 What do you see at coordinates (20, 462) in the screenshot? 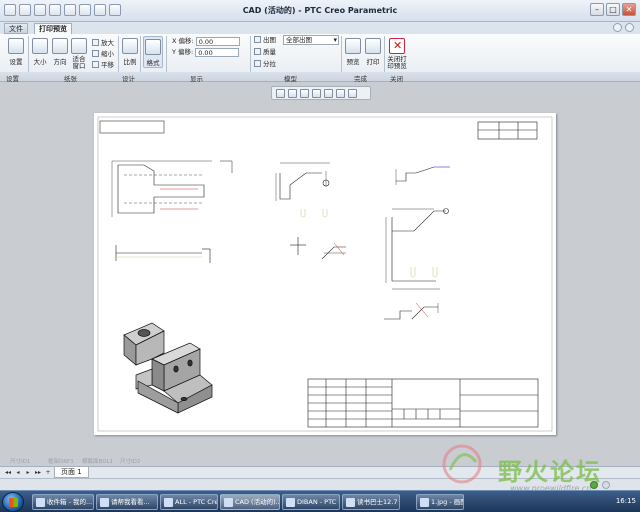
I see `dim-label-1: 尺寸ID1` at bounding box center [20, 462].